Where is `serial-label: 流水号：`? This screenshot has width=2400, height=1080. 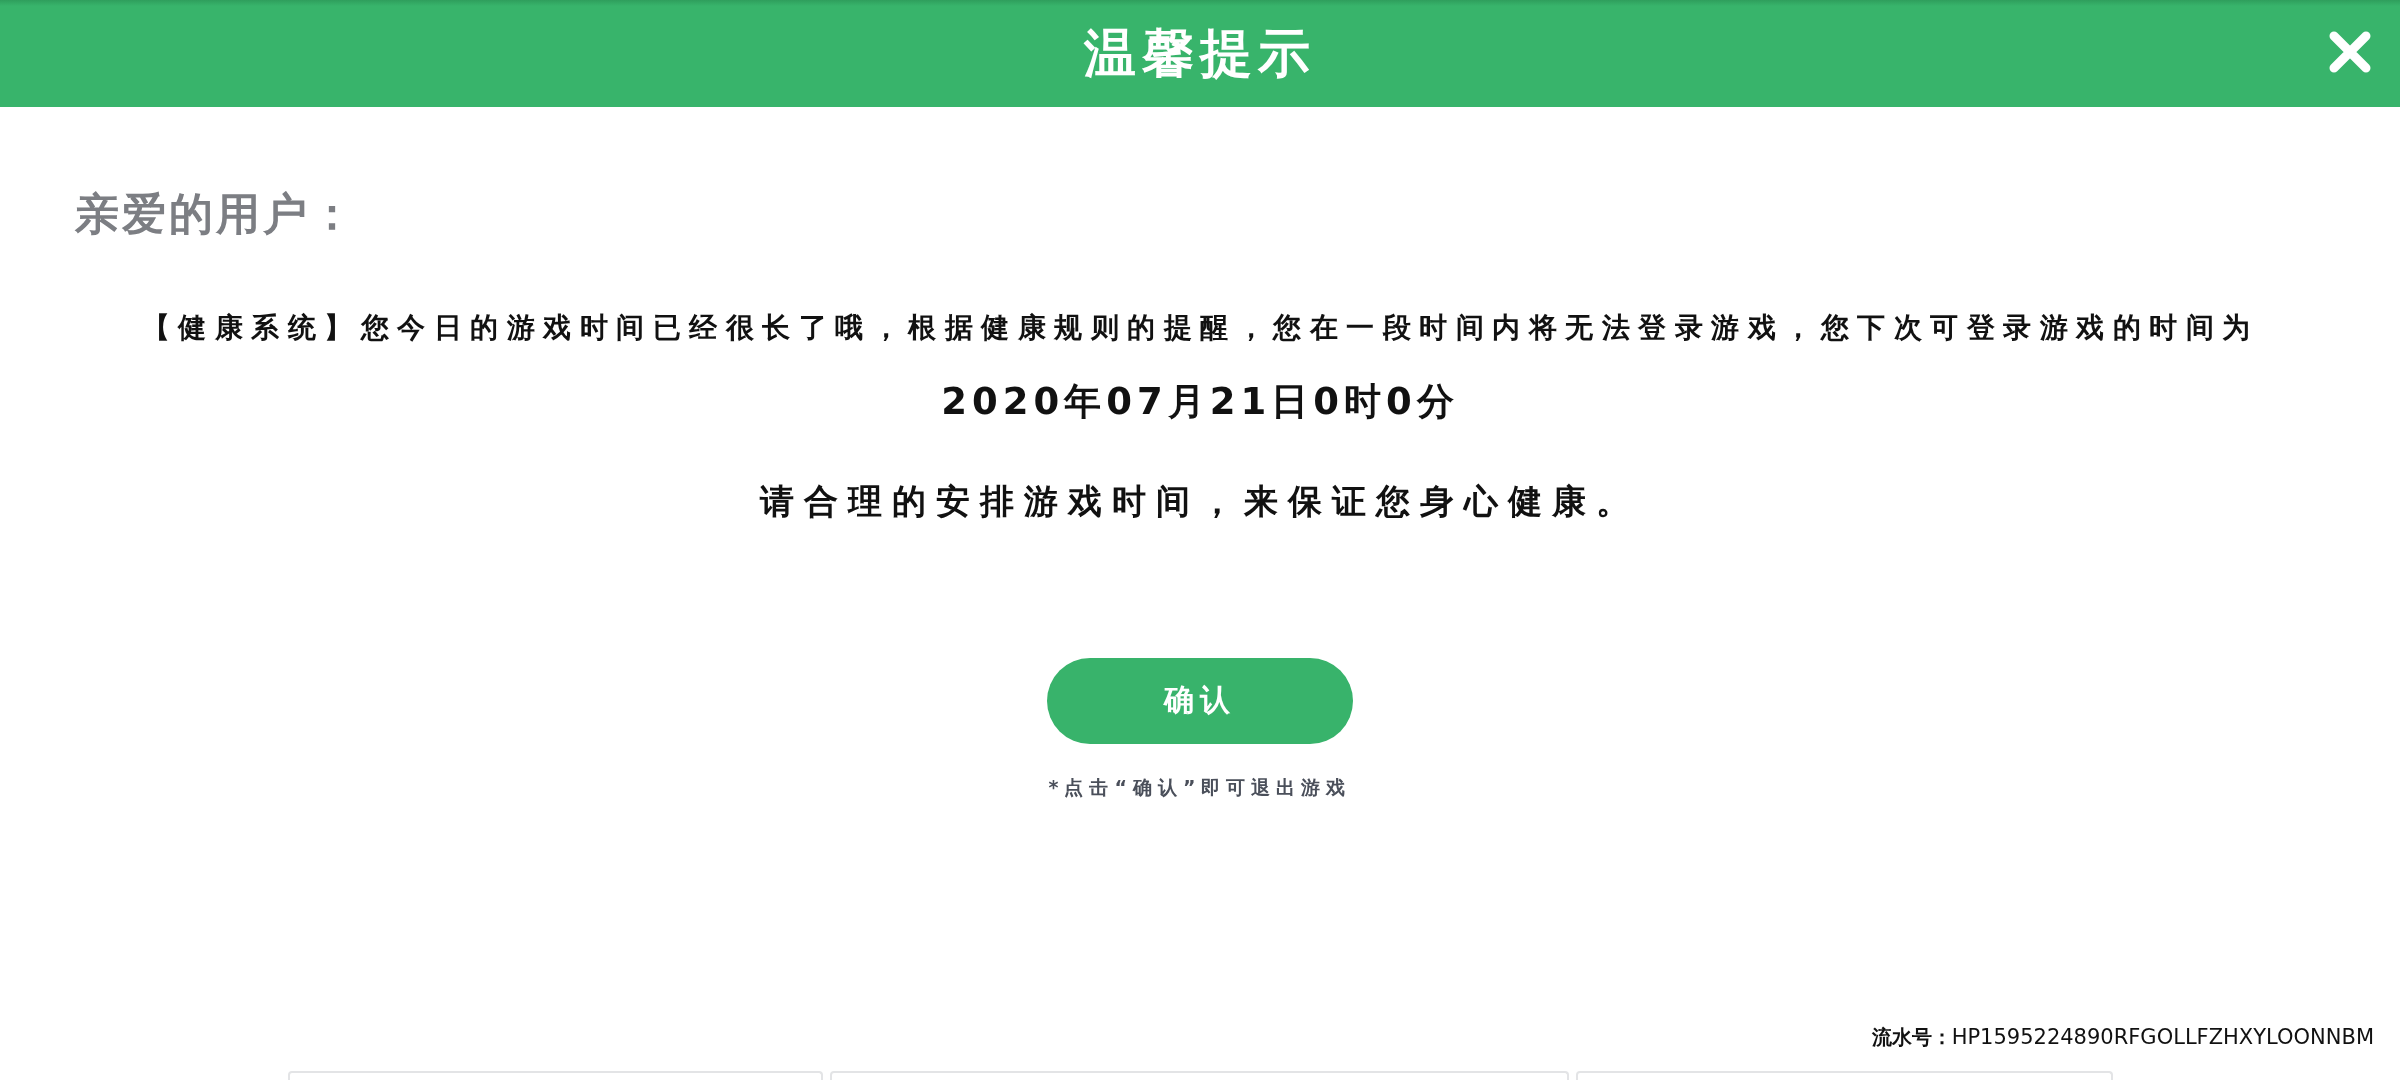
serial-label: 流水号： is located at coordinates (1911, 1038).